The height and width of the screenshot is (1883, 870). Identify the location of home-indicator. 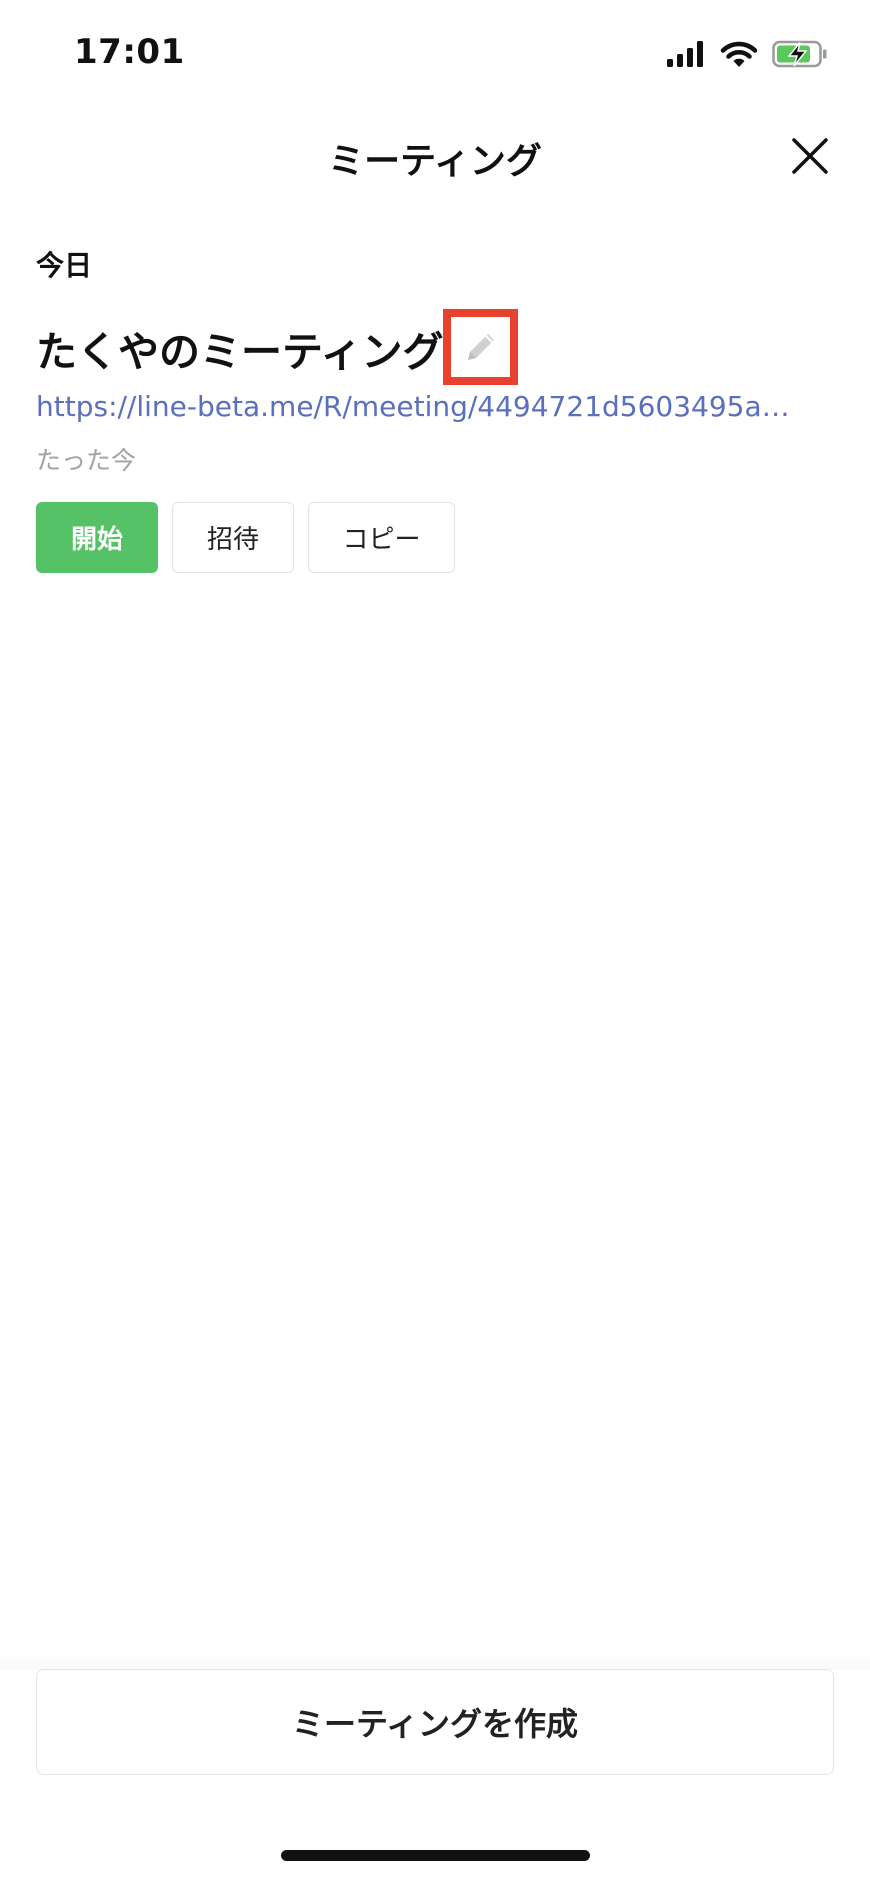
(435, 1855).